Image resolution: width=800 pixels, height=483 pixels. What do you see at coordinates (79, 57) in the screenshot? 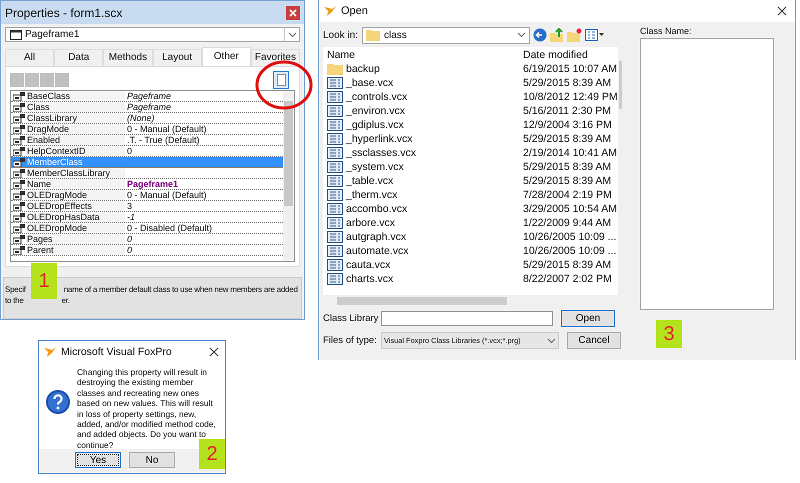
I see `tab: Data` at bounding box center [79, 57].